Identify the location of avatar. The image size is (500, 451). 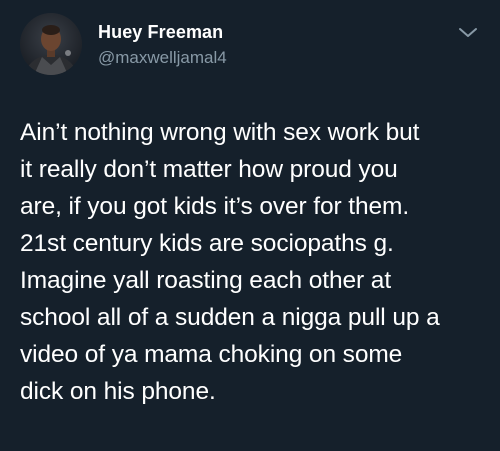
(51, 44).